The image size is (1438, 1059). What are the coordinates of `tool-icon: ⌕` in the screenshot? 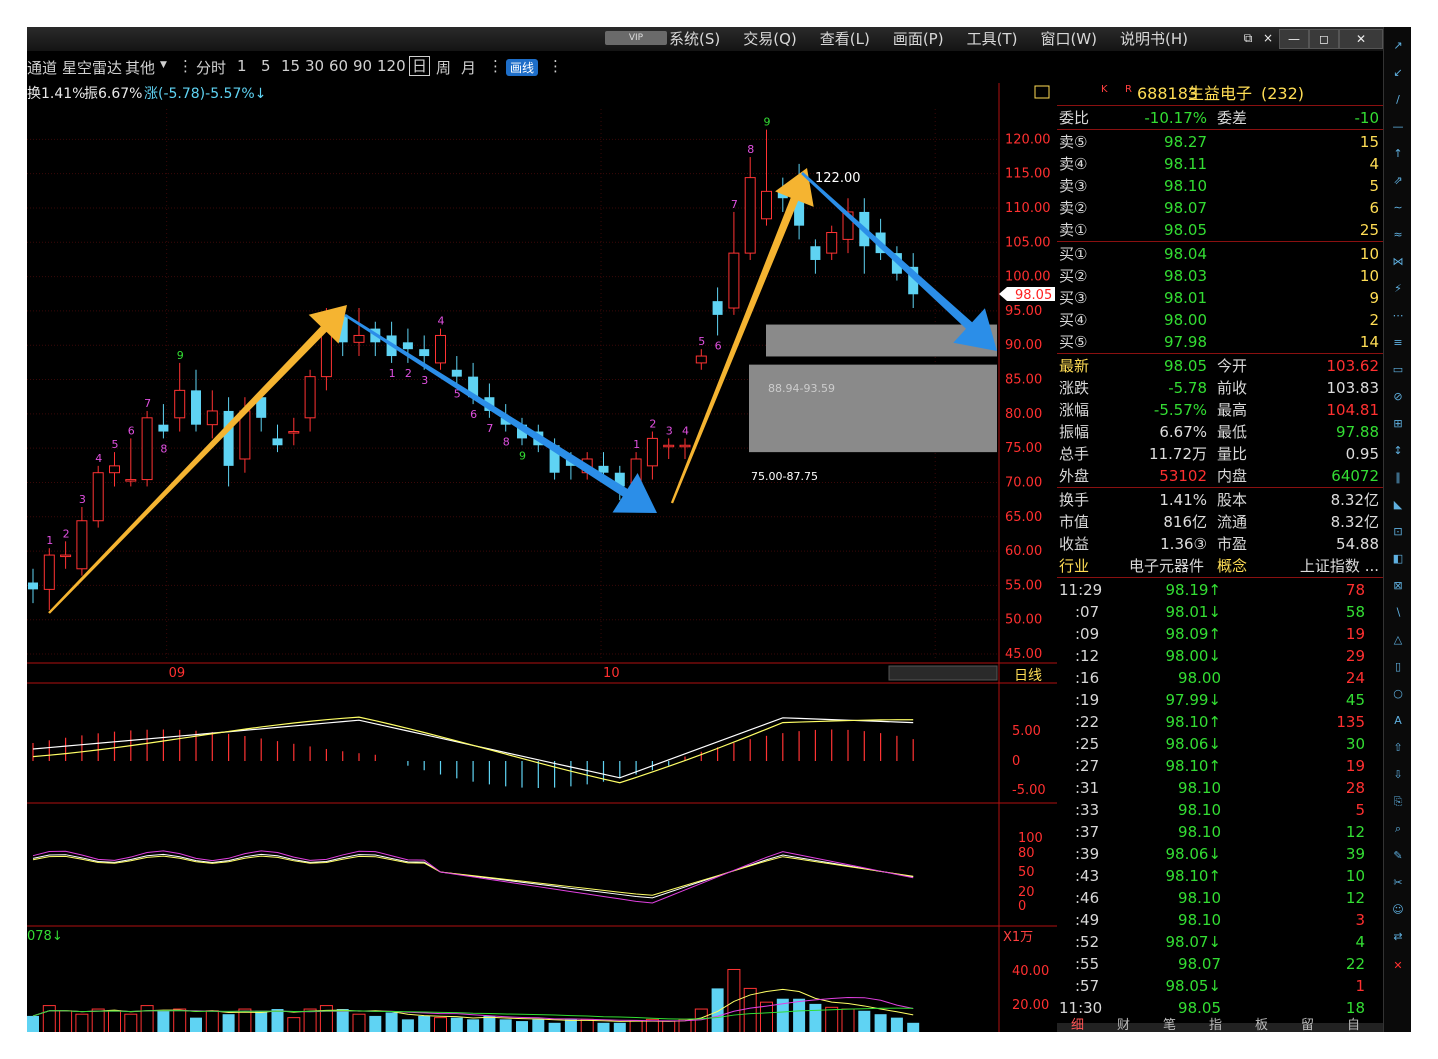 It's located at (1398, 830).